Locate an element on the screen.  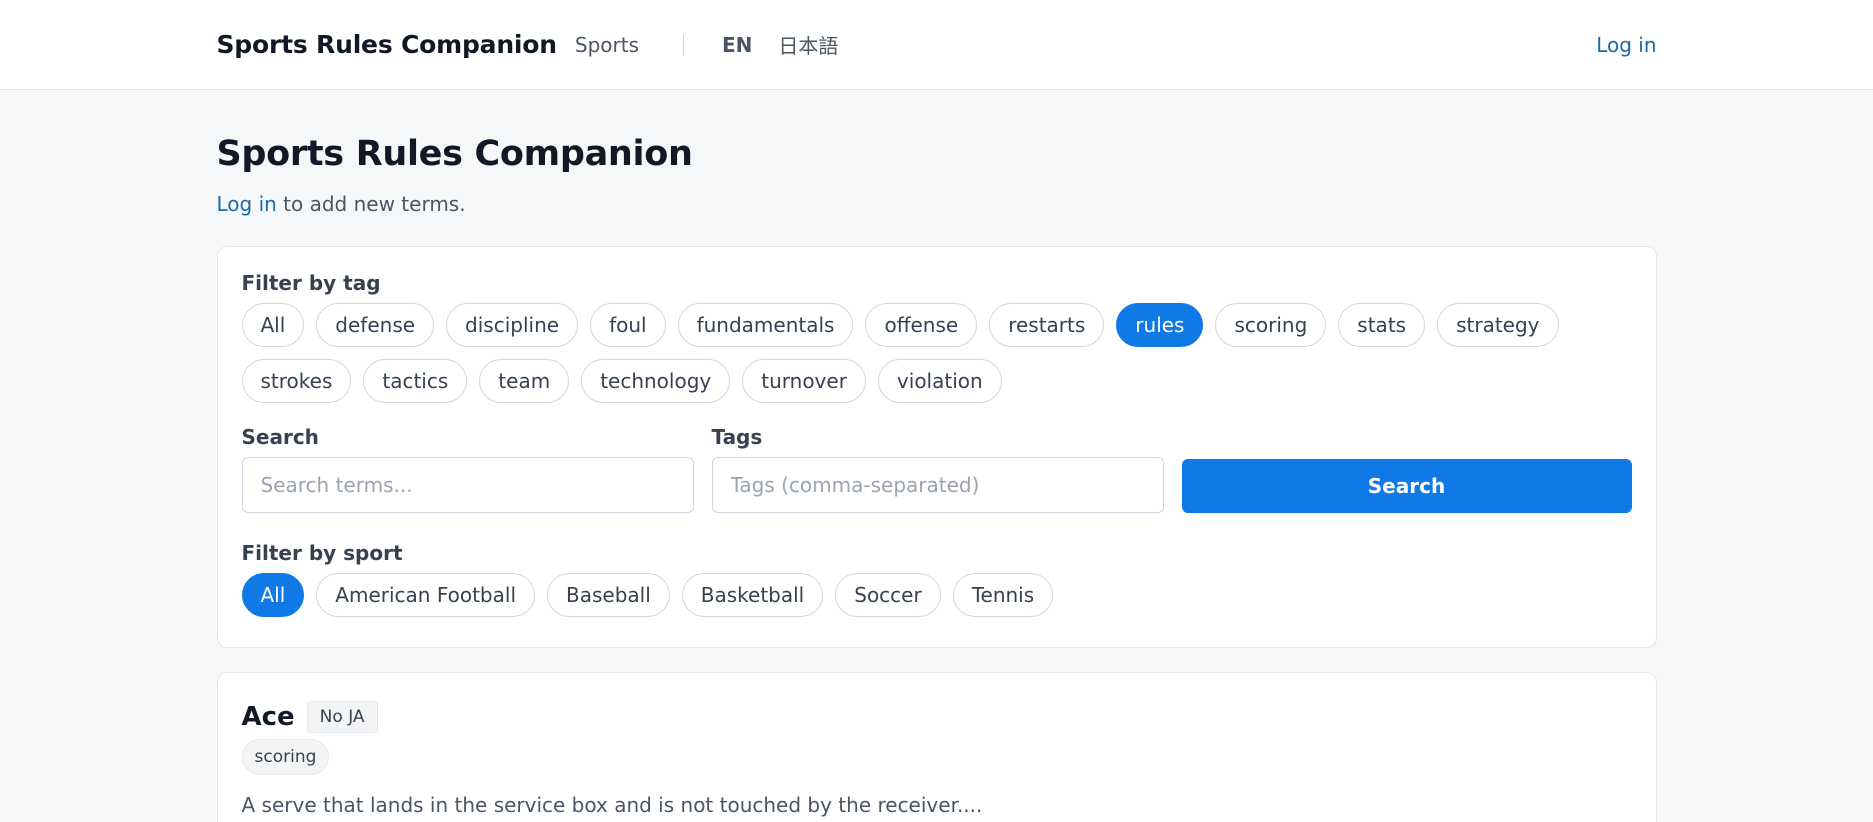
tag-chip-rules: rules is located at coordinates (1160, 325).